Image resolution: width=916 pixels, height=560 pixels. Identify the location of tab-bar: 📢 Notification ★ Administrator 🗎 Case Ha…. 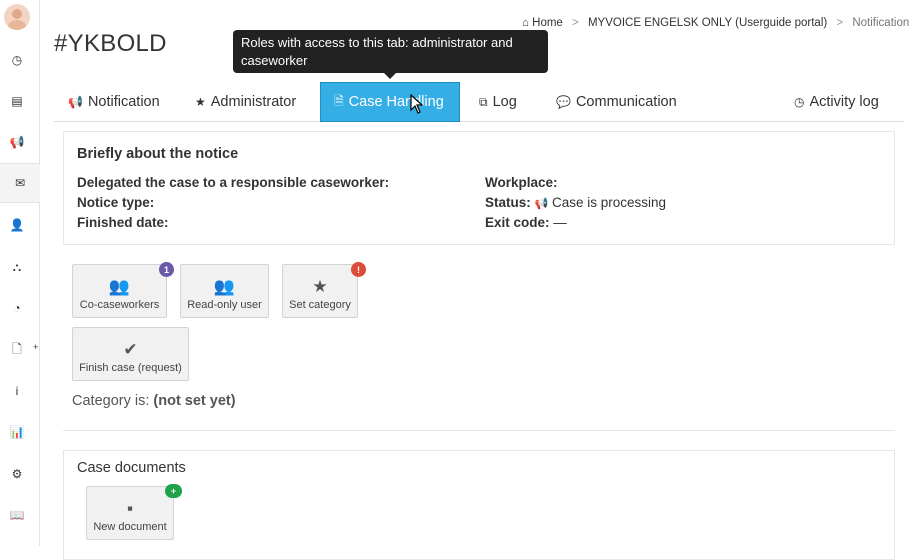
(479, 102).